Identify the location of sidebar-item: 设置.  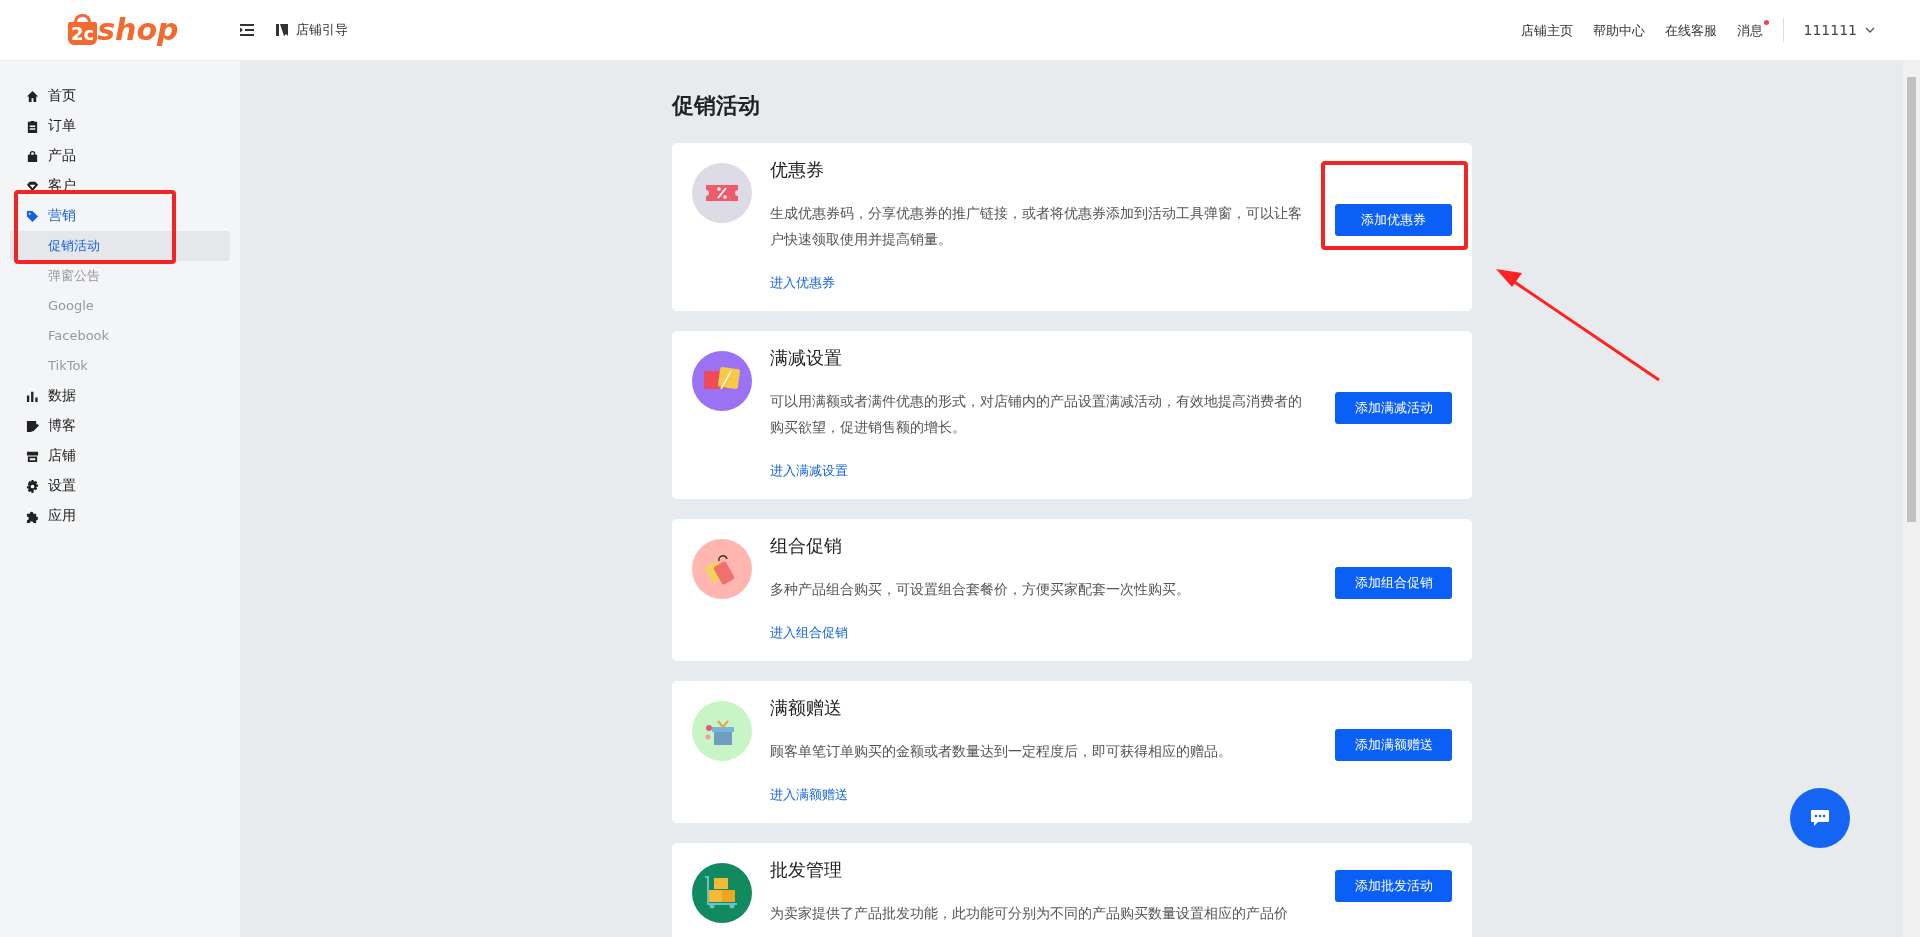
(120, 486).